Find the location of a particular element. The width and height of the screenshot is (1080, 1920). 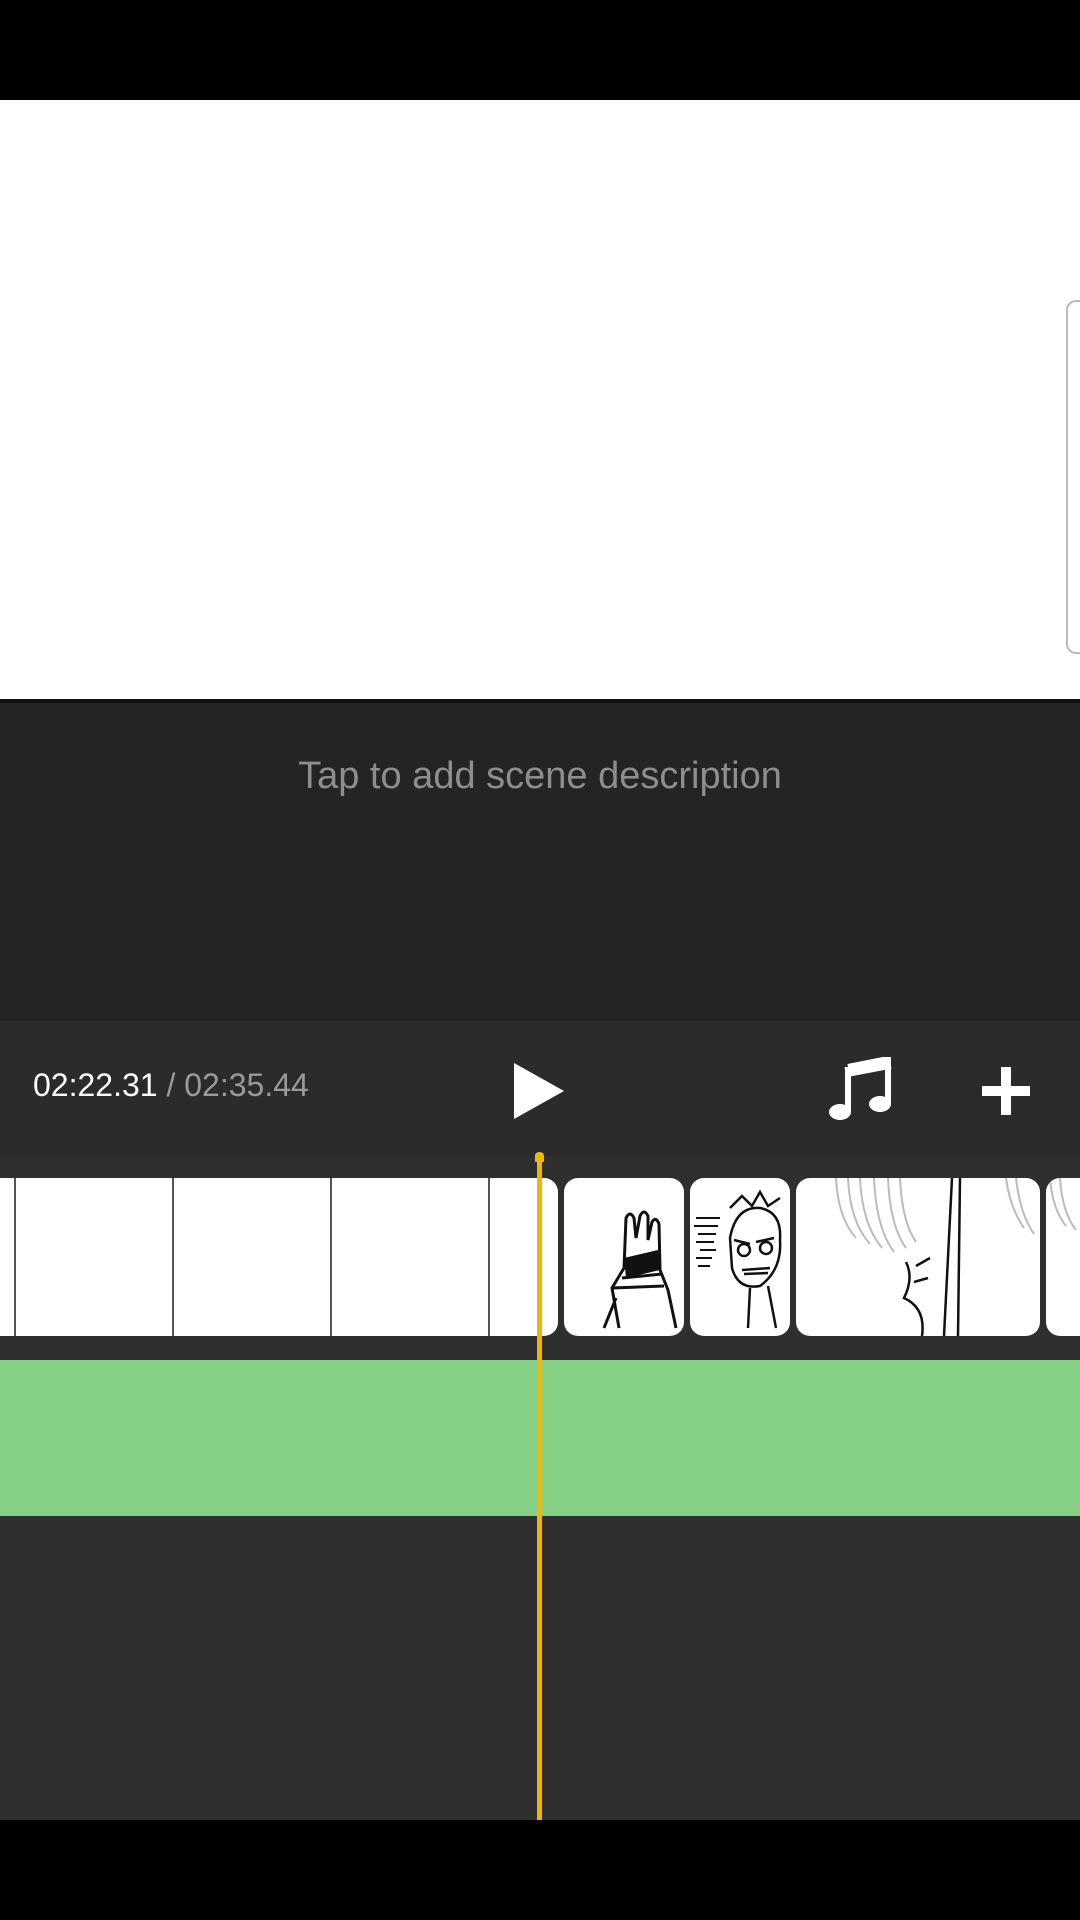

face-sketch-image is located at coordinates (738, 1259).